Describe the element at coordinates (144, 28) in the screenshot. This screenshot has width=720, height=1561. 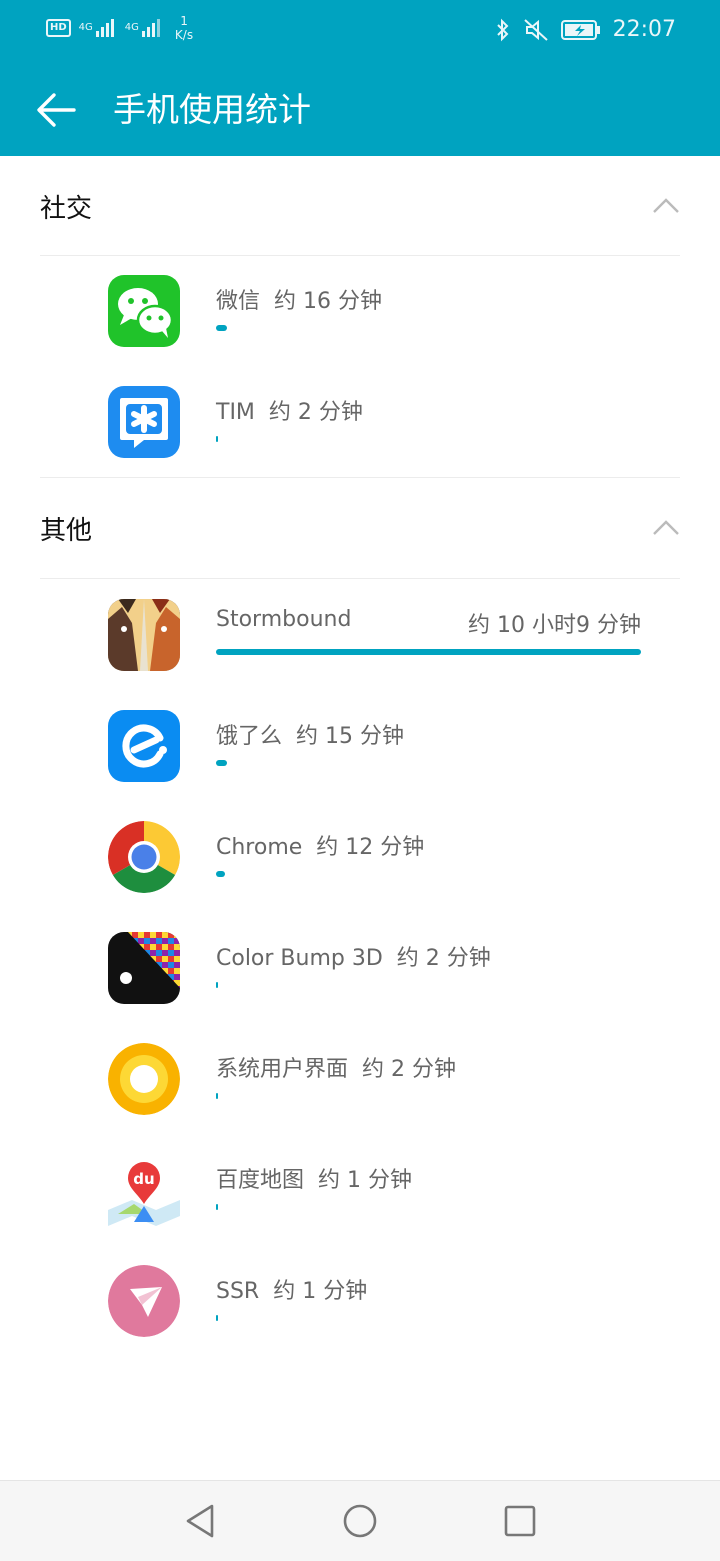
I see `signal-icon-2: 4G` at that location.